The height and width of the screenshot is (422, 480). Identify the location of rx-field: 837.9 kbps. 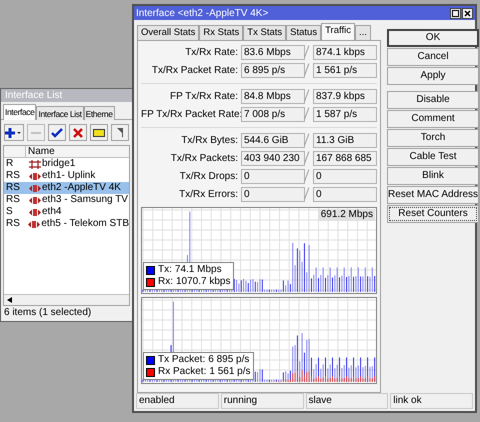
(345, 96).